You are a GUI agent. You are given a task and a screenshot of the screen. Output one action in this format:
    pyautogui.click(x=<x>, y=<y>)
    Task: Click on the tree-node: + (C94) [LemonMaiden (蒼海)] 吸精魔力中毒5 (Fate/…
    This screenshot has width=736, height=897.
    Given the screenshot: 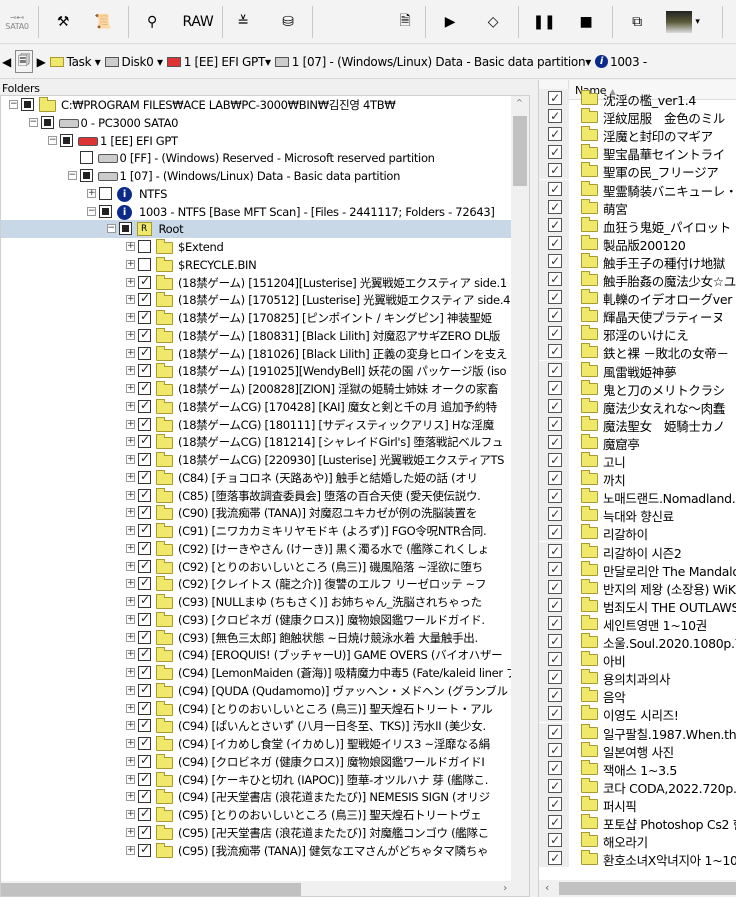 What is the action you would take?
    pyautogui.click(x=259, y=673)
    